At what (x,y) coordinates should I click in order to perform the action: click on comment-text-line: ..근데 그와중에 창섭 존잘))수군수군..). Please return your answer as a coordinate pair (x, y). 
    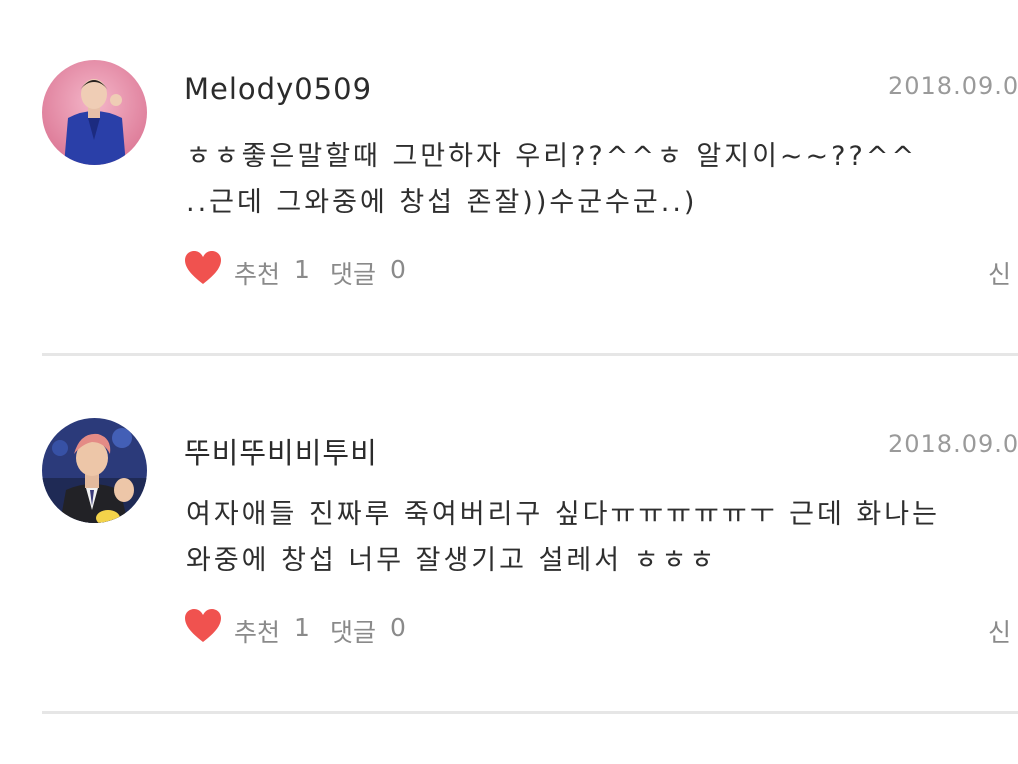
    Looking at the image, I should click on (442, 202).